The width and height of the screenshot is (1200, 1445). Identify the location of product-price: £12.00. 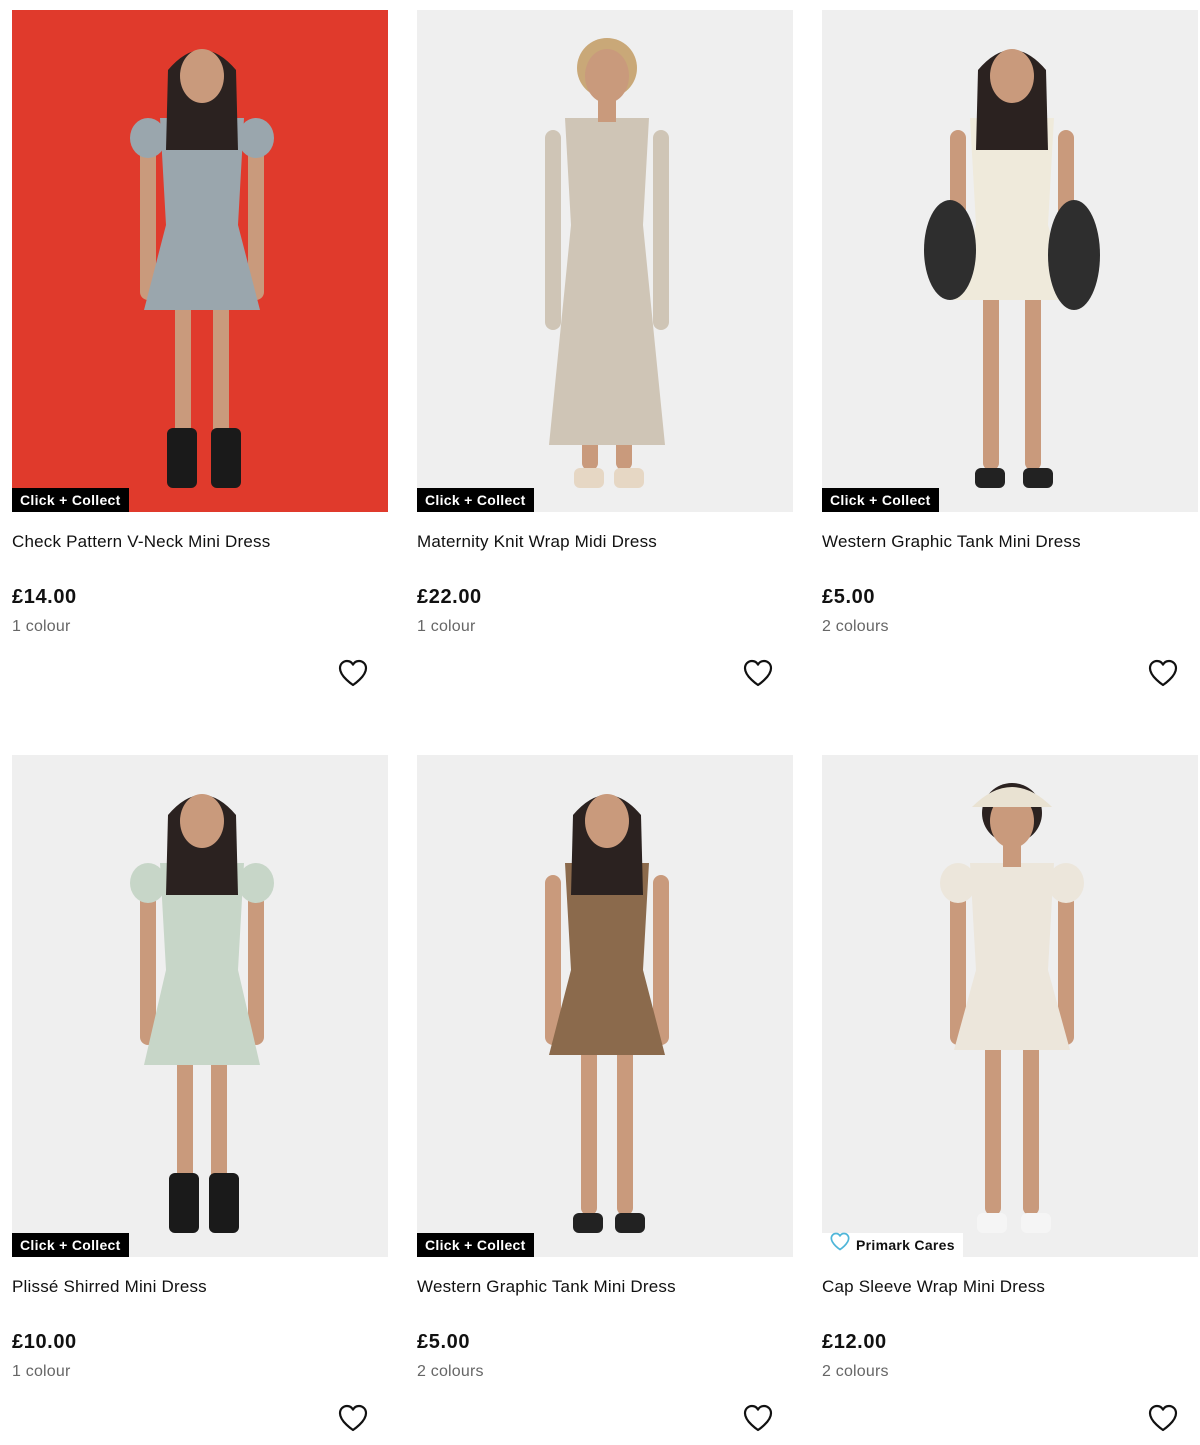
(854, 1342).